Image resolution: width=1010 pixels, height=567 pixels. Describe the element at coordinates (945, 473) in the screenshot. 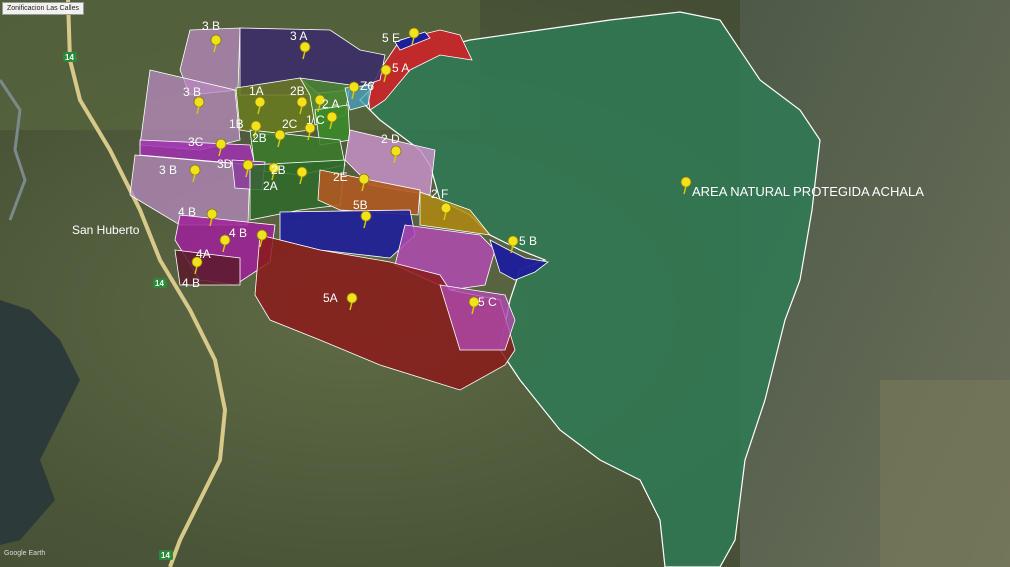

I see `lower-right-ridge` at that location.